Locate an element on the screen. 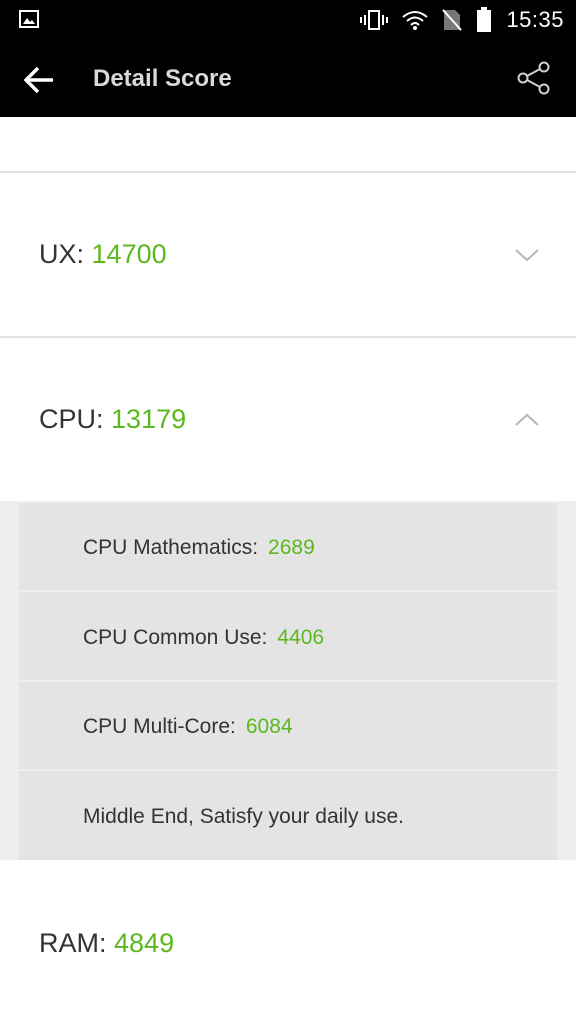 The width and height of the screenshot is (576, 1024). page-title: Detail Score is located at coordinates (162, 78).